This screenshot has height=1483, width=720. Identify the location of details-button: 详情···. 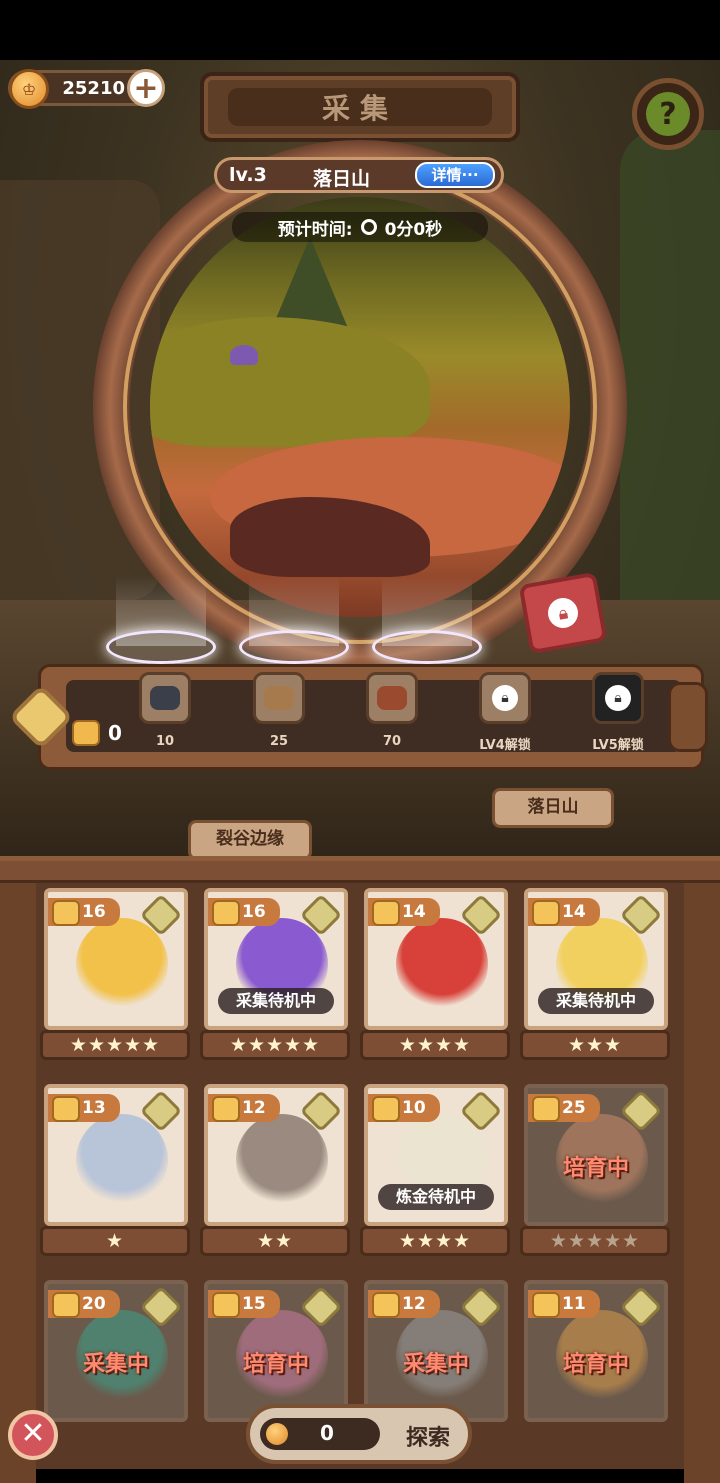
(455, 175).